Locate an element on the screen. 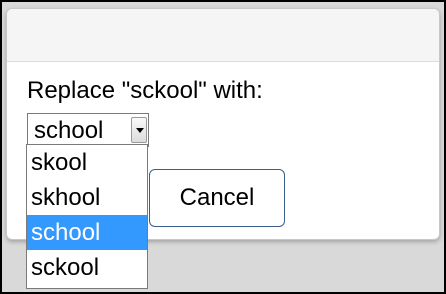 Image resolution: width=446 pixels, height=294 pixels. dropdown-button is located at coordinates (139, 130).